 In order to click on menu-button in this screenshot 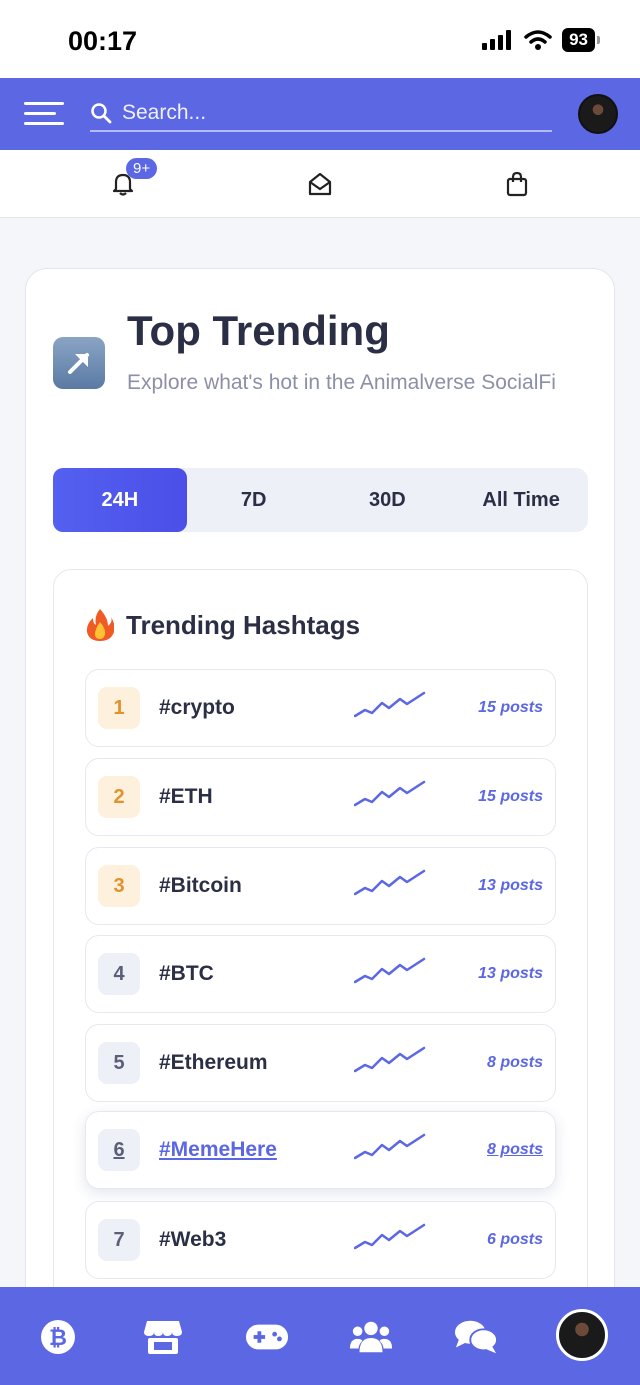, I will do `click(44, 114)`.